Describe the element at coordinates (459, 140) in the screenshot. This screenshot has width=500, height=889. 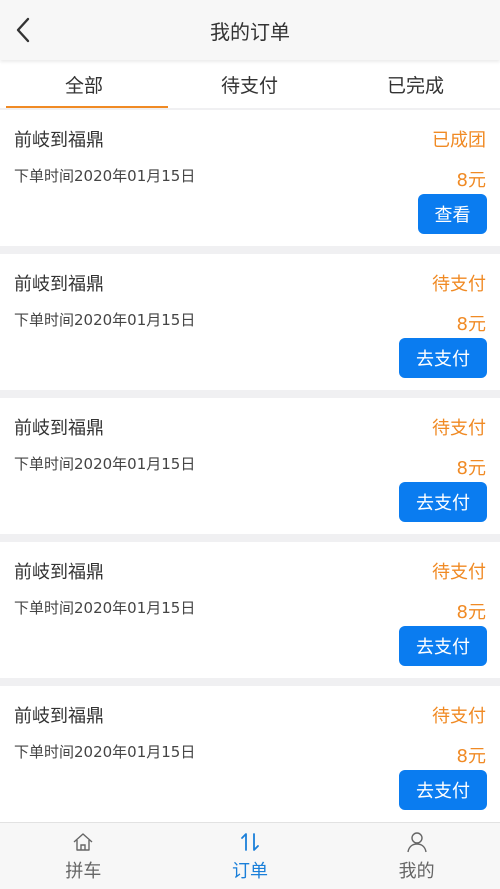
I see `order-status: 已成团` at that location.